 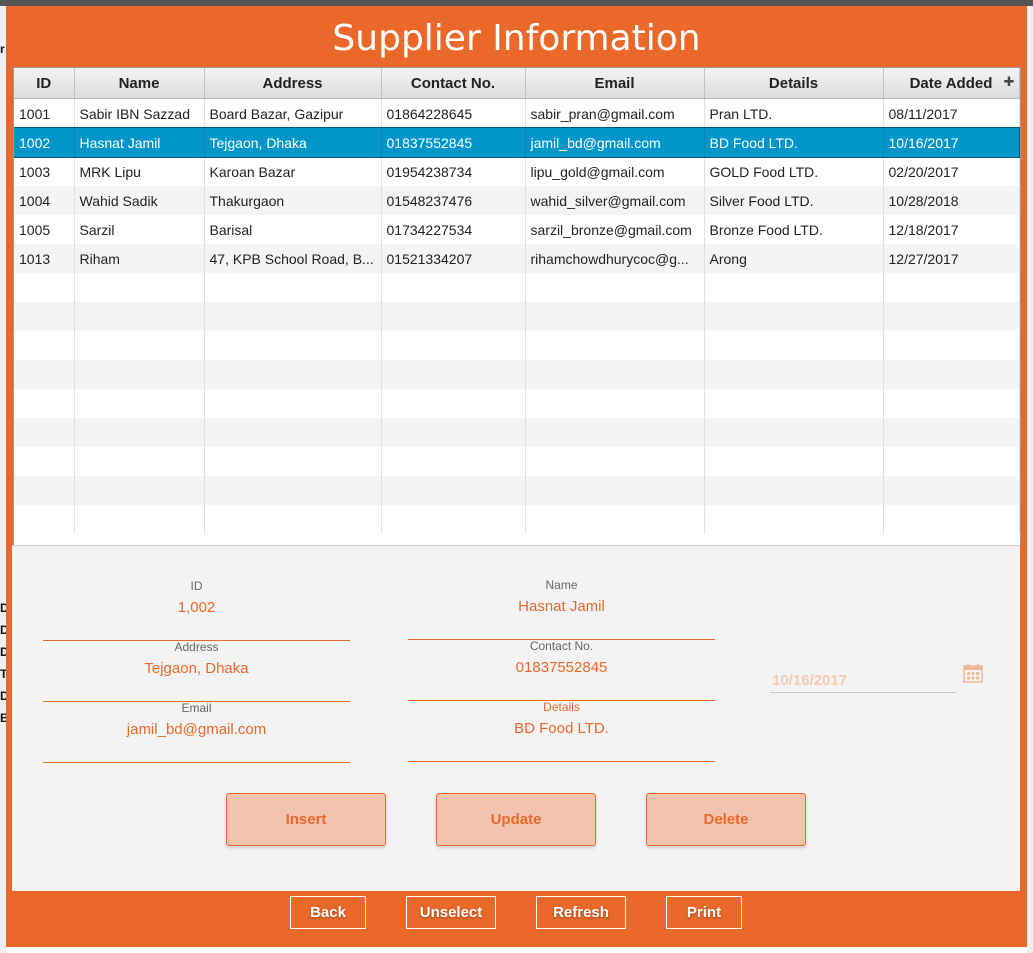 I want to click on cell-name: Riham, so click(x=139, y=258).